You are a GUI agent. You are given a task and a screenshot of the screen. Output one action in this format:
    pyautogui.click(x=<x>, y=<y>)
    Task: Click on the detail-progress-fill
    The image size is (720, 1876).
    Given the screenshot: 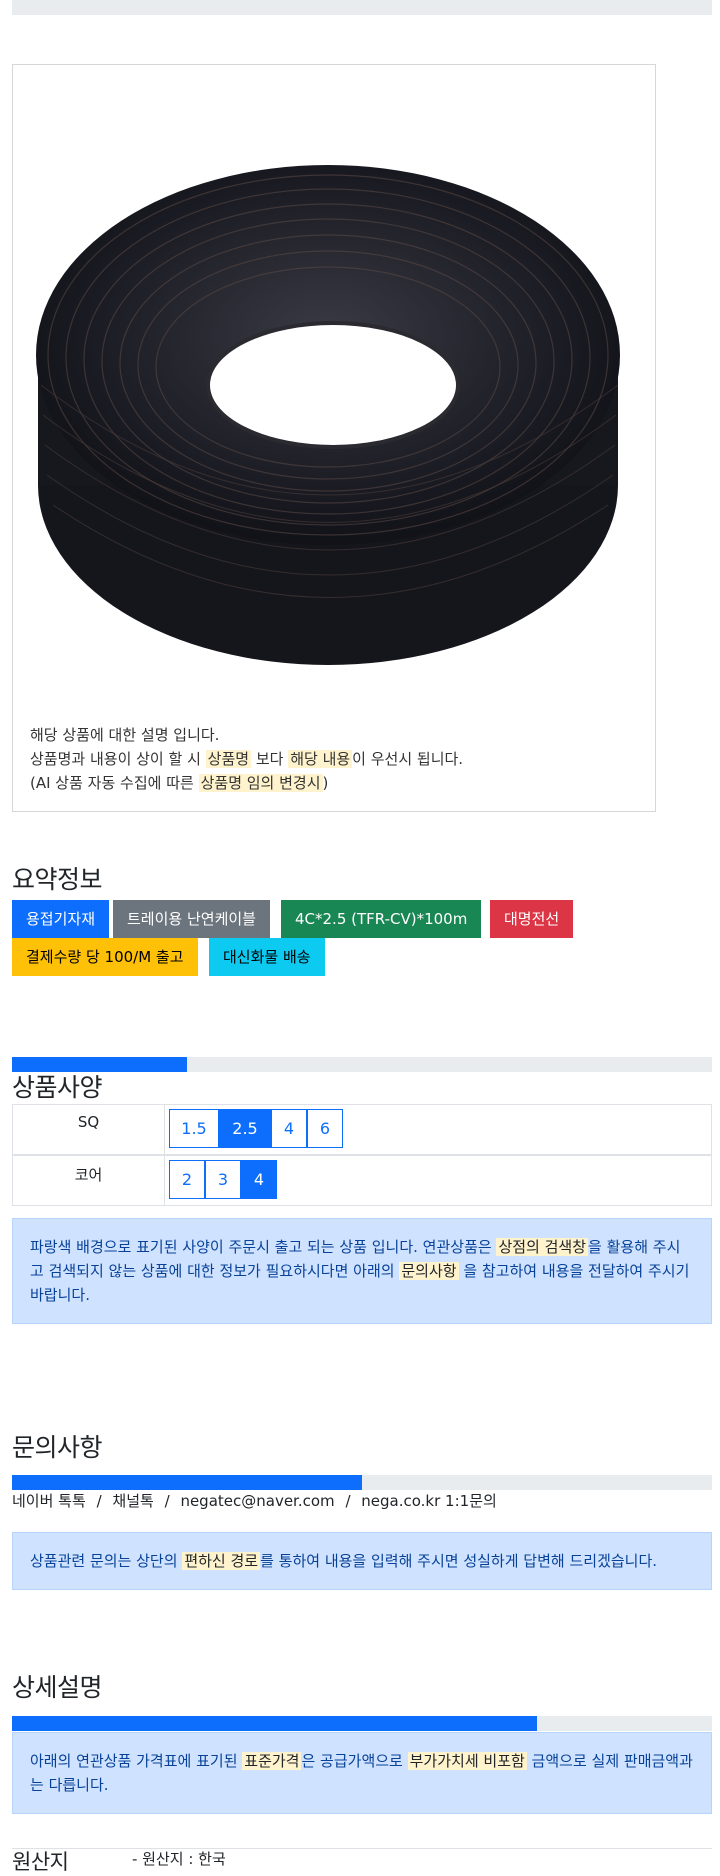 What is the action you would take?
    pyautogui.click(x=274, y=1723)
    